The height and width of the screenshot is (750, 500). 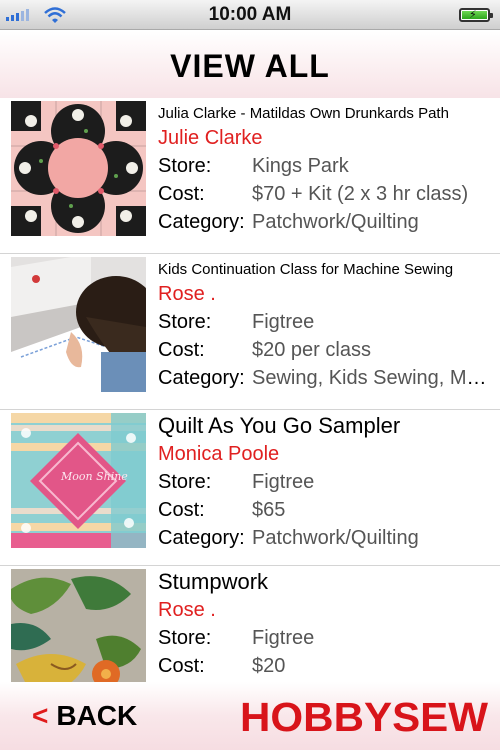 I want to click on back-button: < BACK, so click(x=84, y=716).